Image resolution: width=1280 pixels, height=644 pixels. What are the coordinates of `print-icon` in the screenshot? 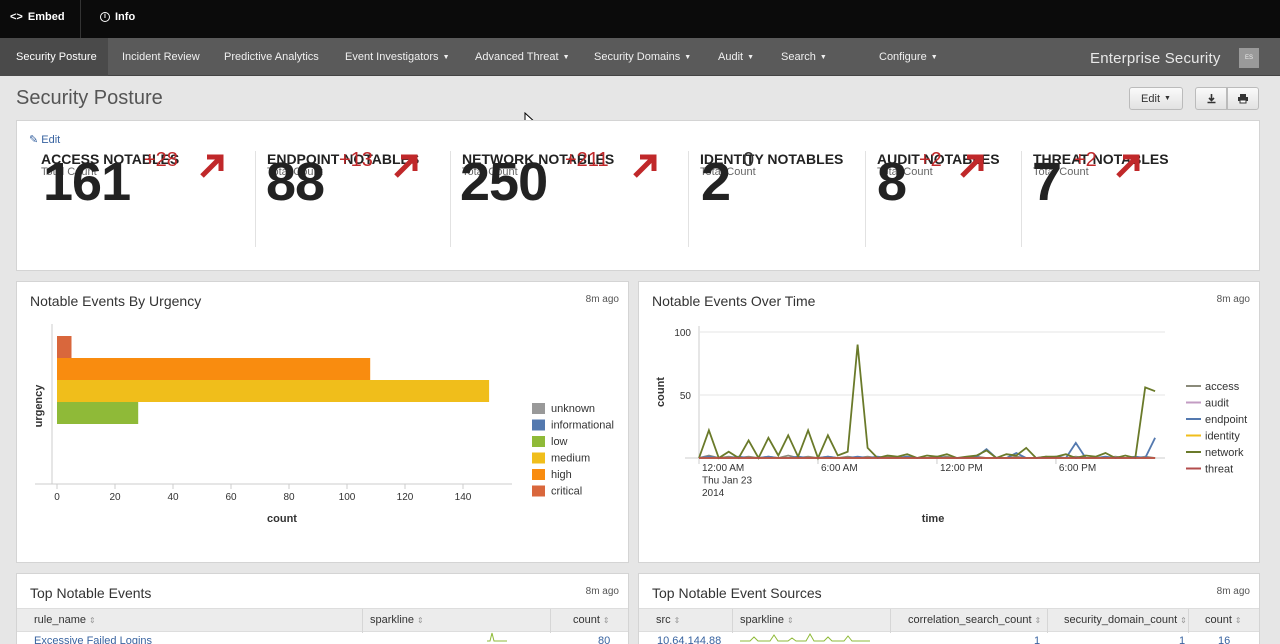 It's located at (1243, 99).